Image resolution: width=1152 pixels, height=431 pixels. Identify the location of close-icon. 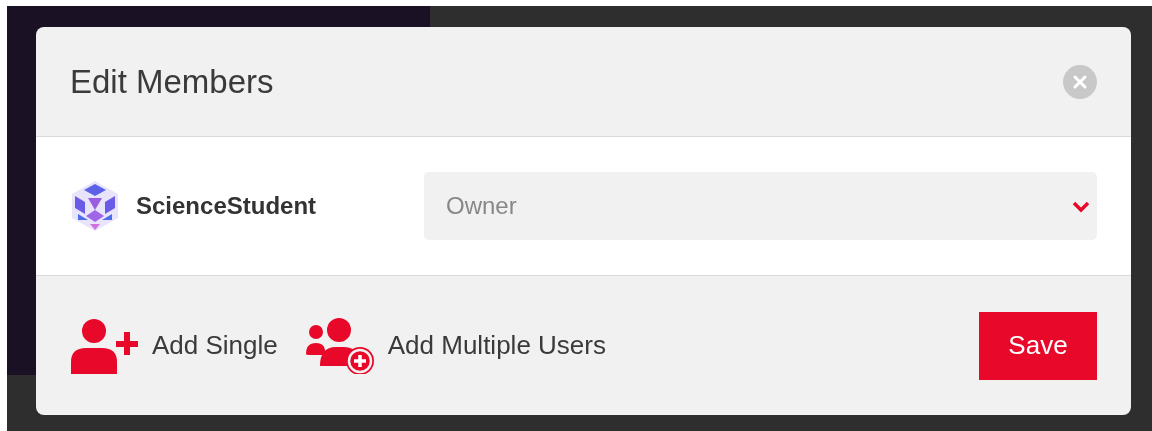
(1080, 81).